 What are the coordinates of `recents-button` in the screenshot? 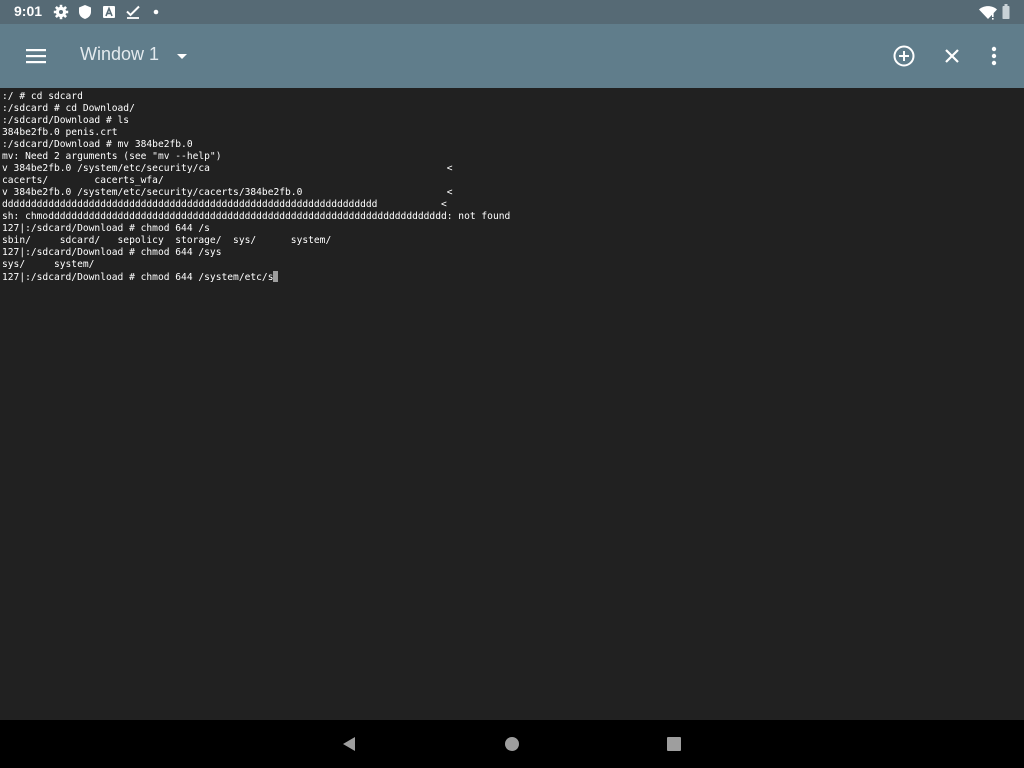 It's located at (674, 744).